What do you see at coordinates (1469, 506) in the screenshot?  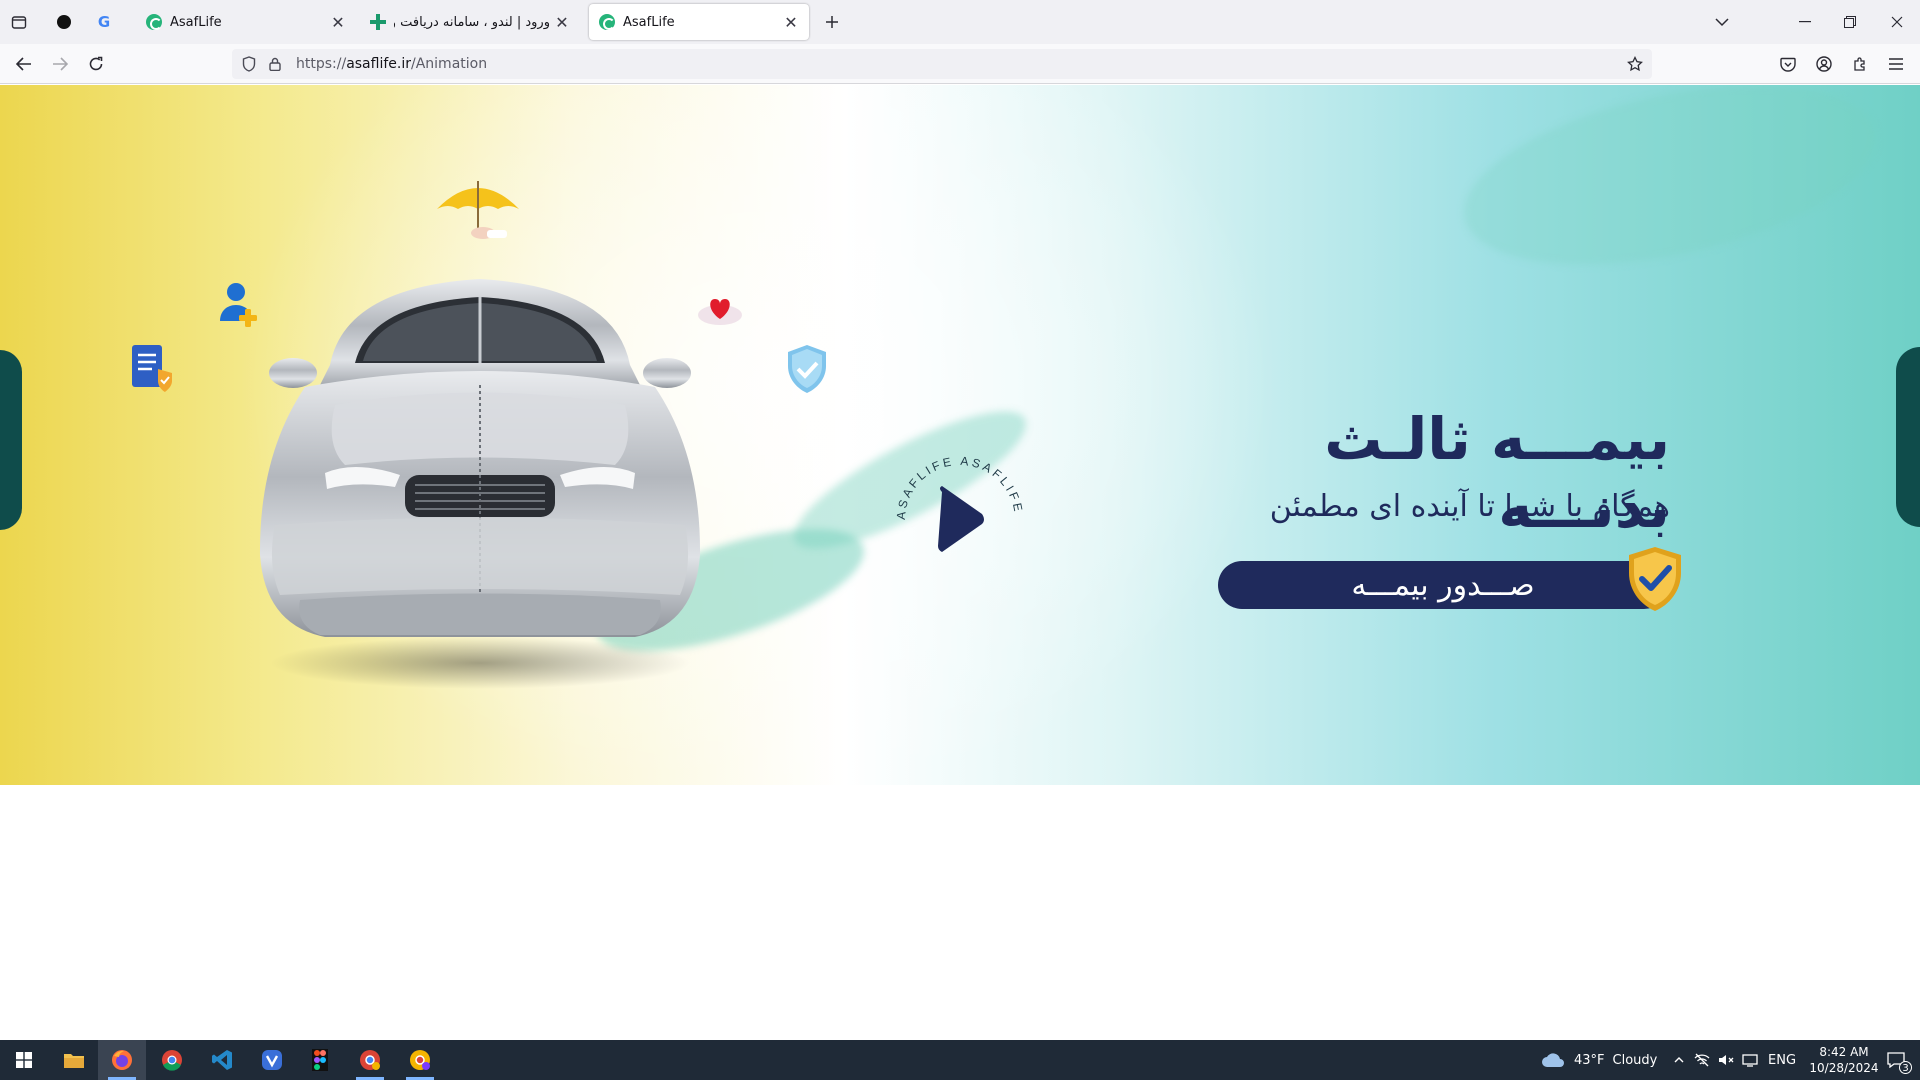 I see `hero-subtitle: همگام با شما تا آینده ای مطمئن` at bounding box center [1469, 506].